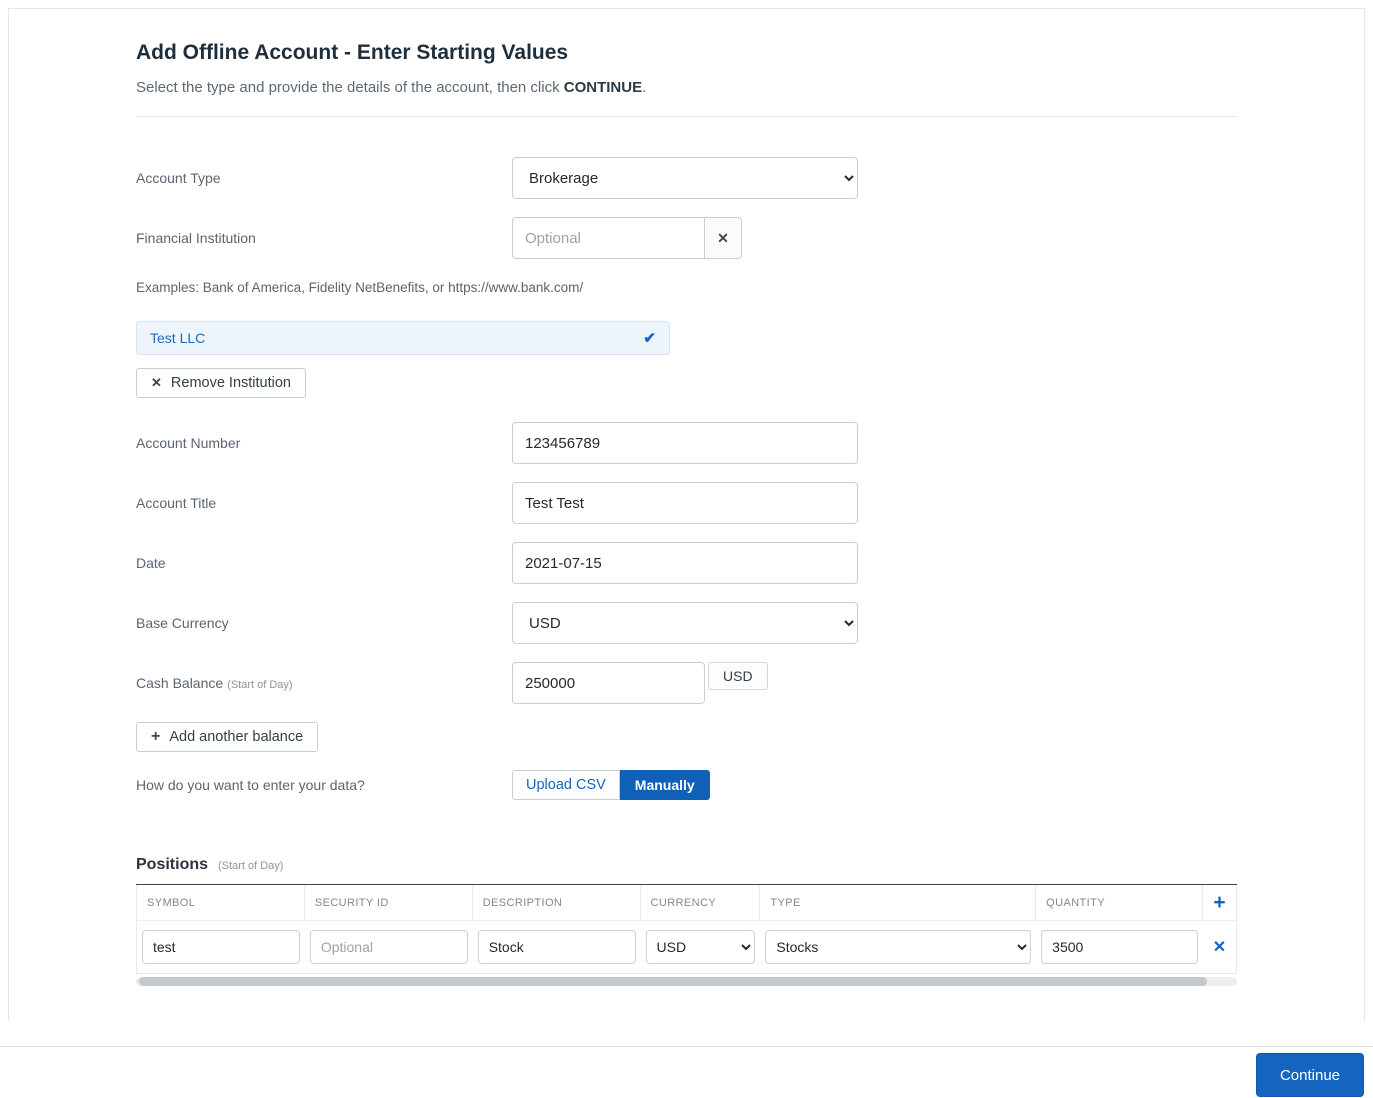 This screenshot has height=1098, width=1373. I want to click on column-header-security-id: SECURITY ID, so click(389, 902).